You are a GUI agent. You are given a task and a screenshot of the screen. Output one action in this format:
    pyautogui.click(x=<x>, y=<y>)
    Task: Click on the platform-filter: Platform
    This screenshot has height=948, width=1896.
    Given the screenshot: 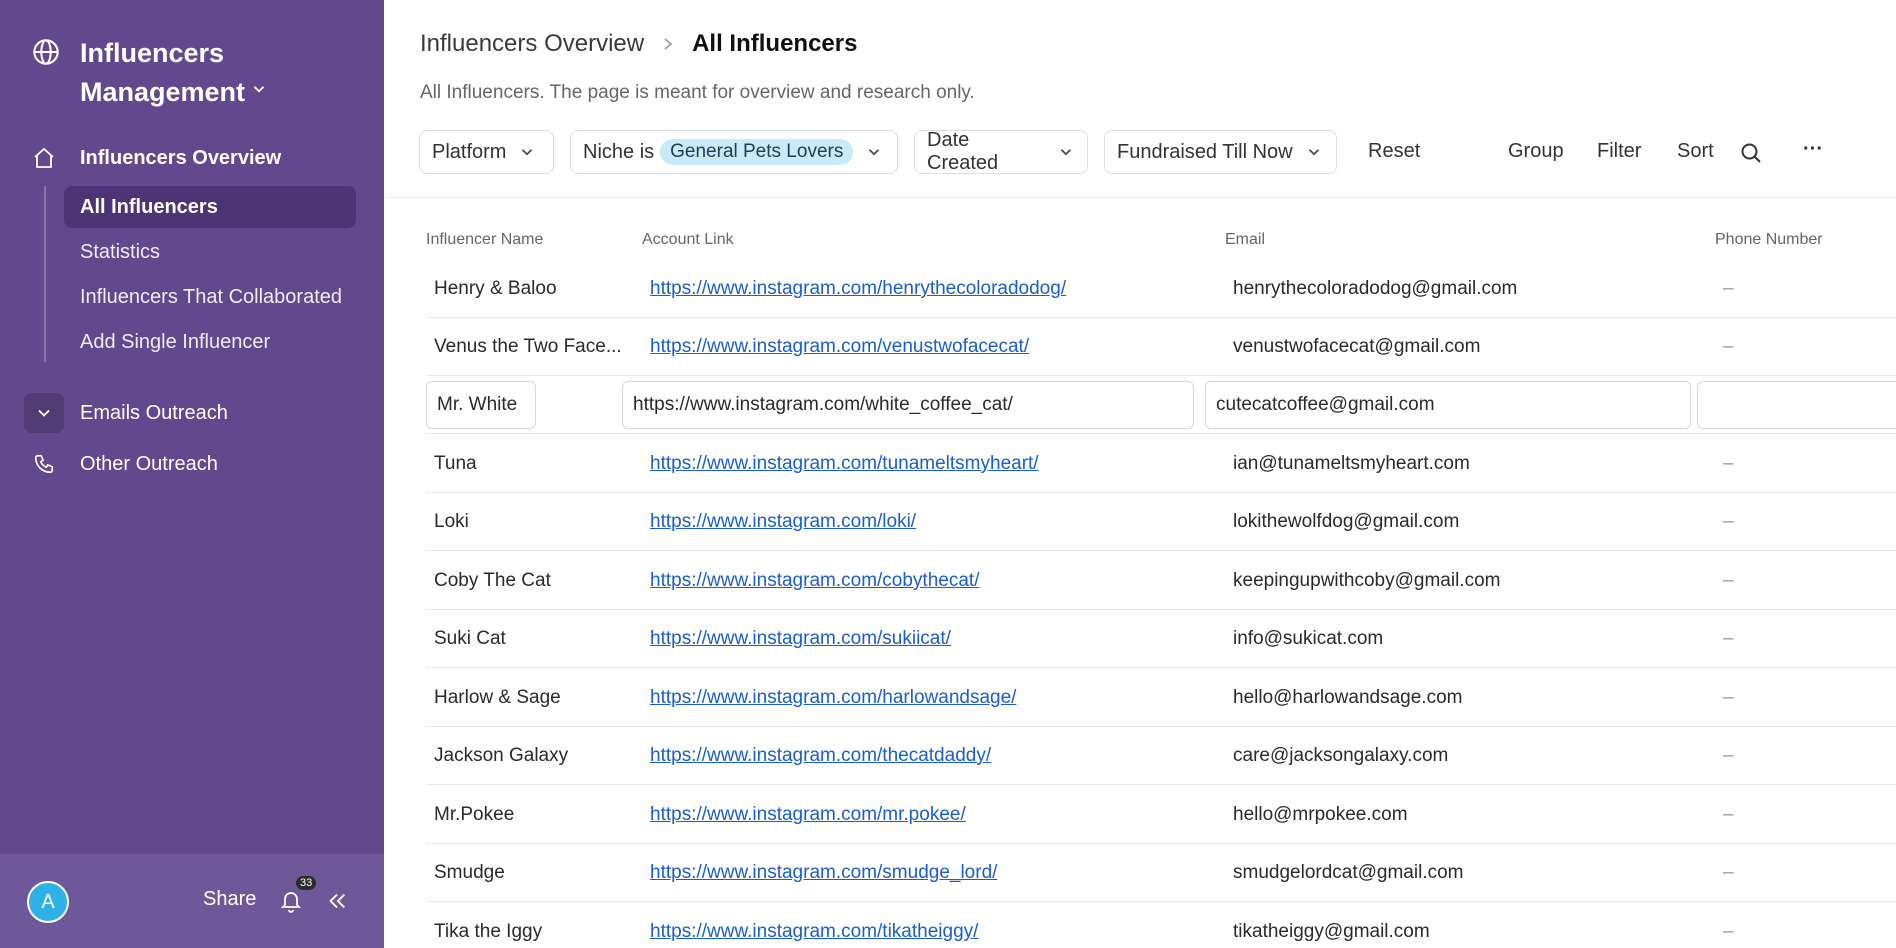 What is the action you would take?
    pyautogui.click(x=486, y=152)
    